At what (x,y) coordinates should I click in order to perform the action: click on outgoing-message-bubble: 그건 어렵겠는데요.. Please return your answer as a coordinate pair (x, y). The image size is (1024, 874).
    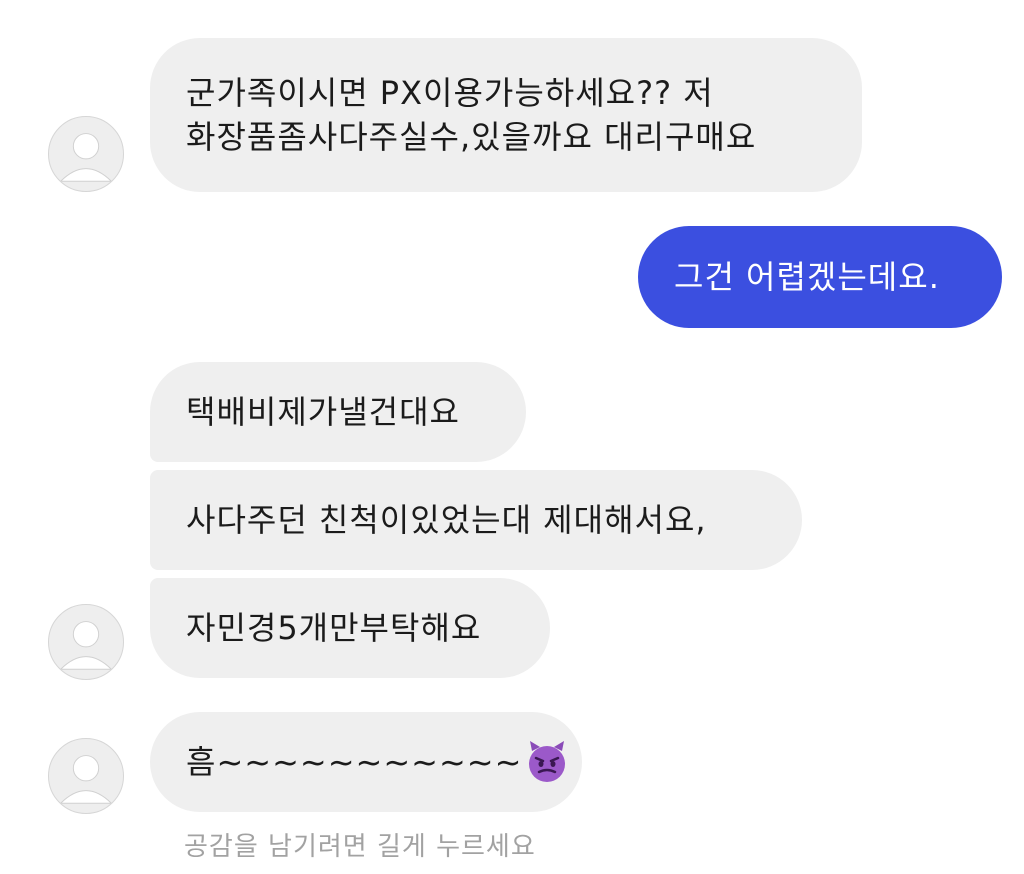
    Looking at the image, I should click on (820, 277).